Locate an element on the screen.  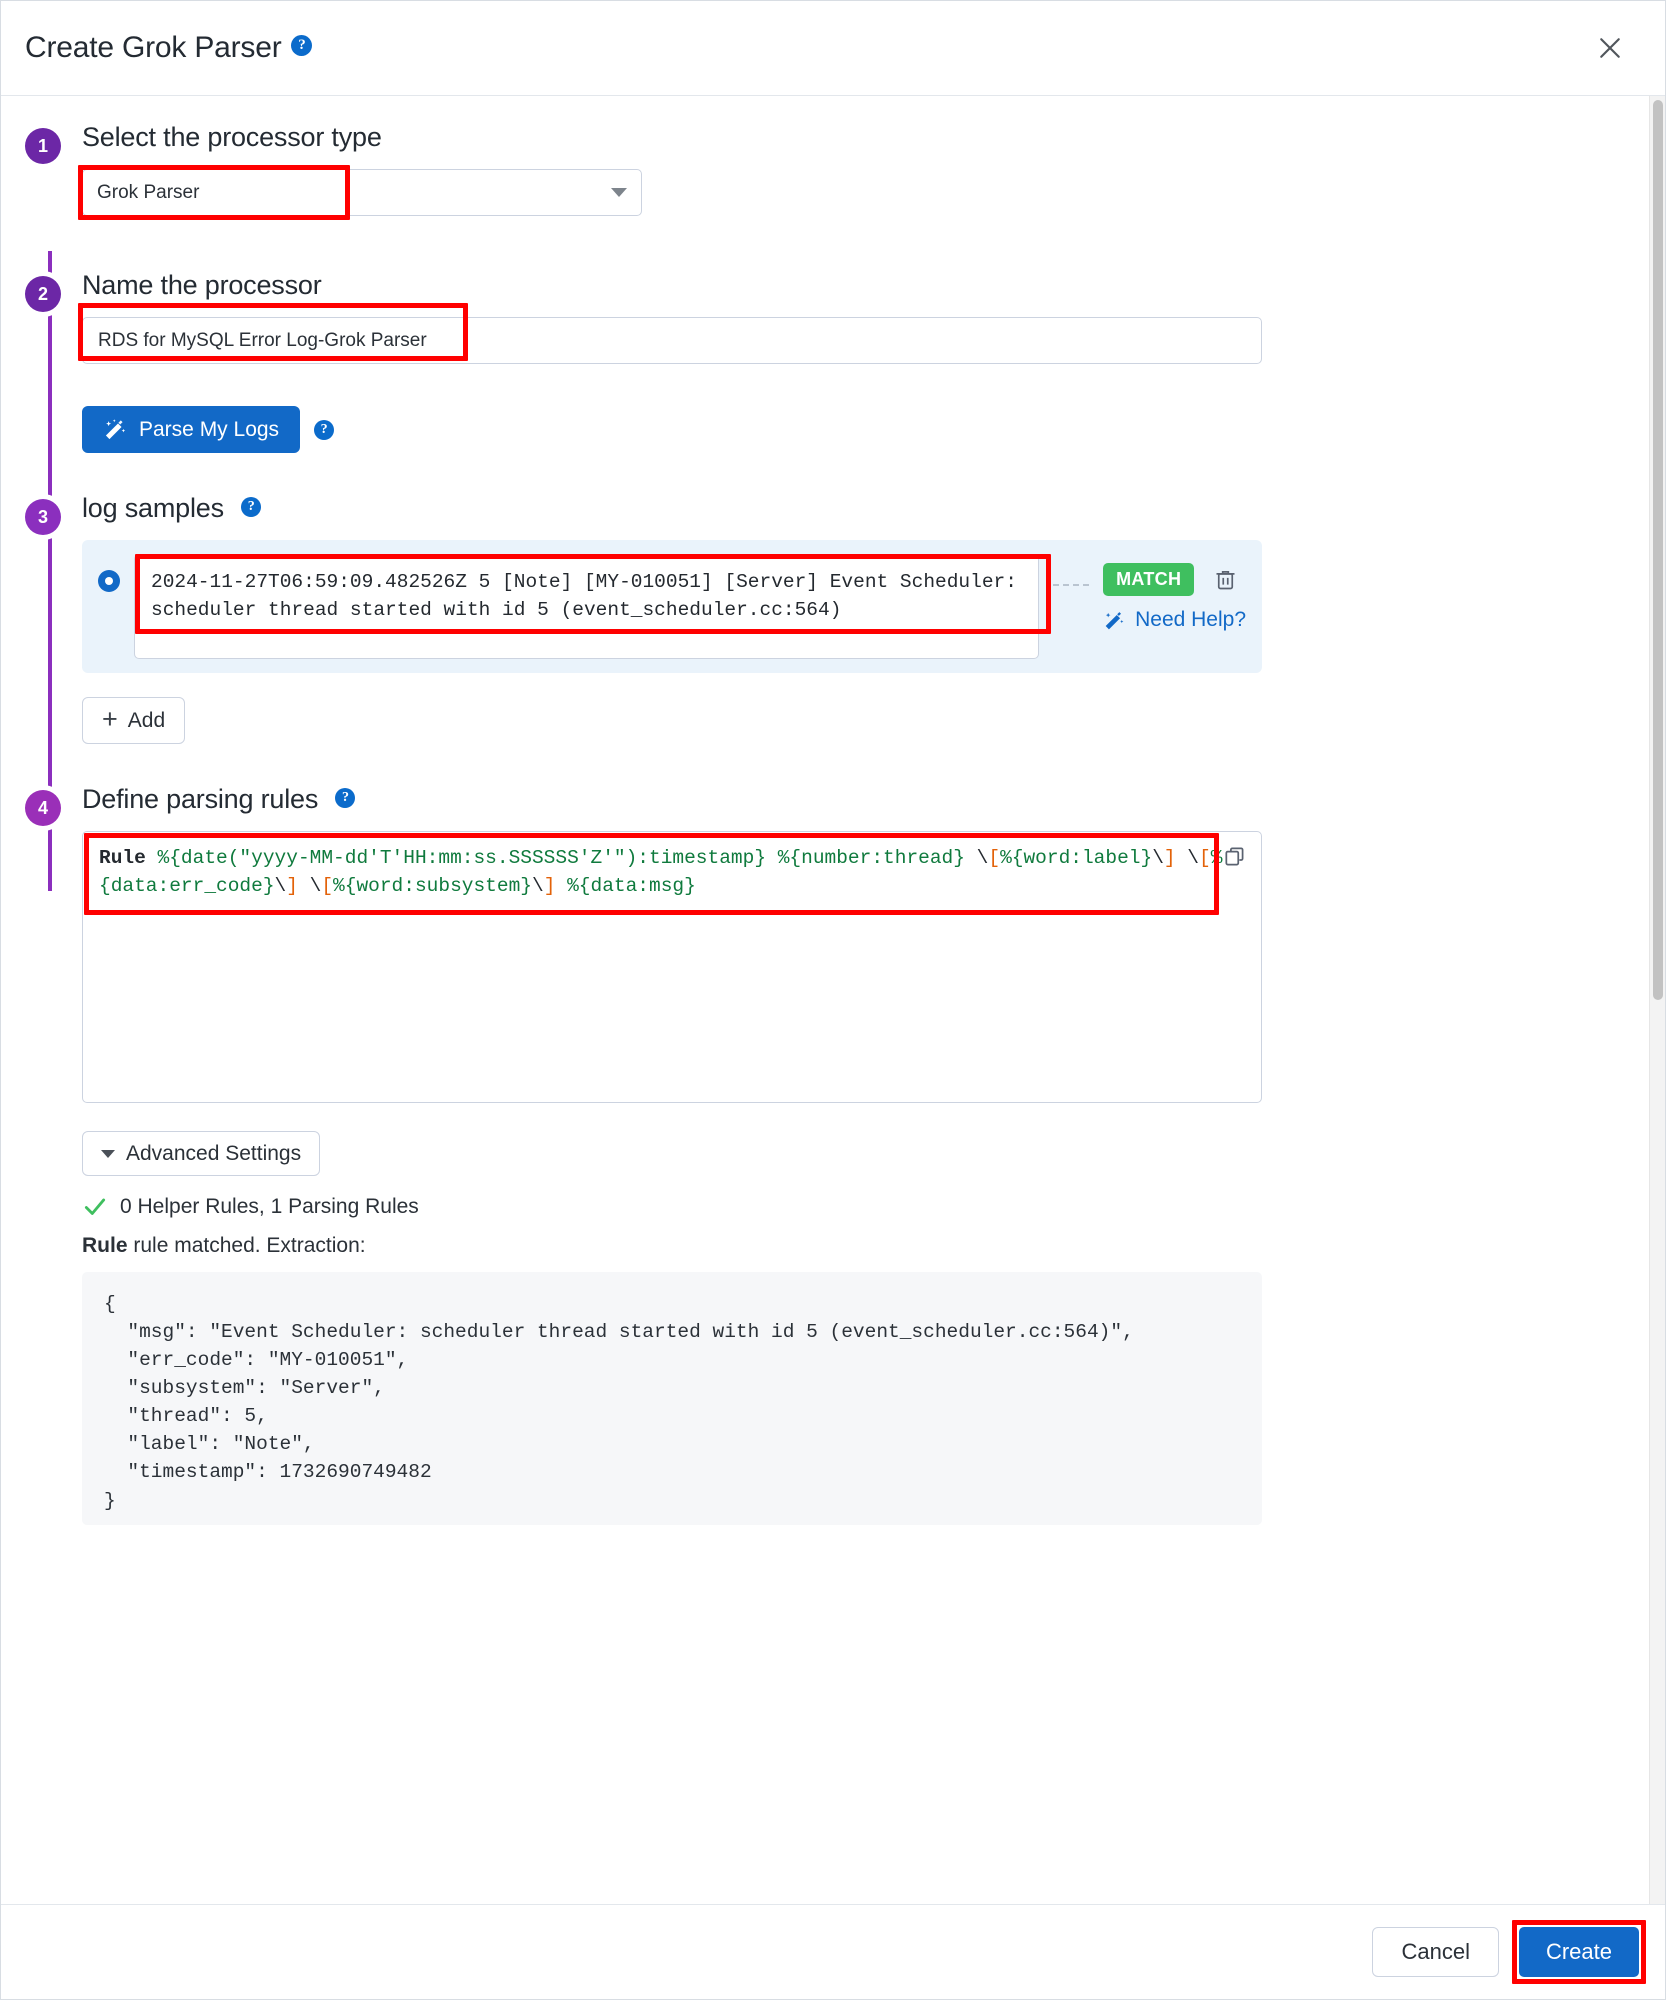
vertical-scrollbar is located at coordinates (1657, 1000).